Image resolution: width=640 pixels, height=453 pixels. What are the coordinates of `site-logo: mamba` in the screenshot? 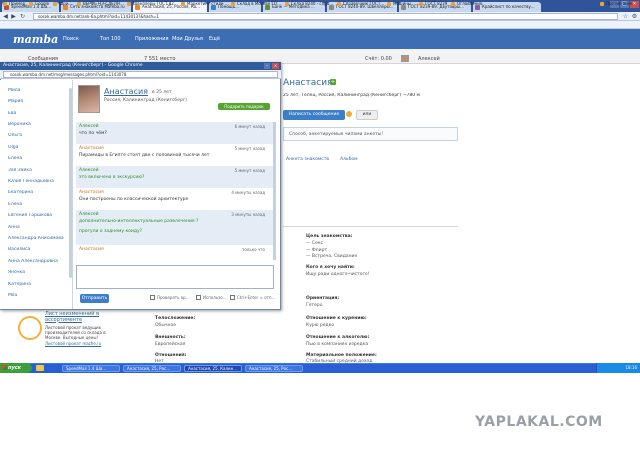 It's located at (35, 39).